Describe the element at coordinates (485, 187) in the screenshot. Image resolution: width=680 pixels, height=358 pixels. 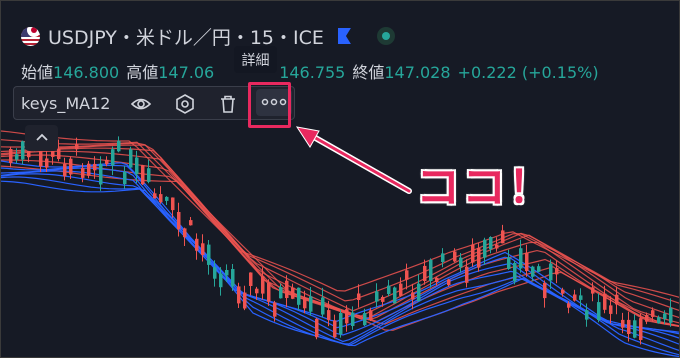
I see `annotation-text: ココ！` at that location.